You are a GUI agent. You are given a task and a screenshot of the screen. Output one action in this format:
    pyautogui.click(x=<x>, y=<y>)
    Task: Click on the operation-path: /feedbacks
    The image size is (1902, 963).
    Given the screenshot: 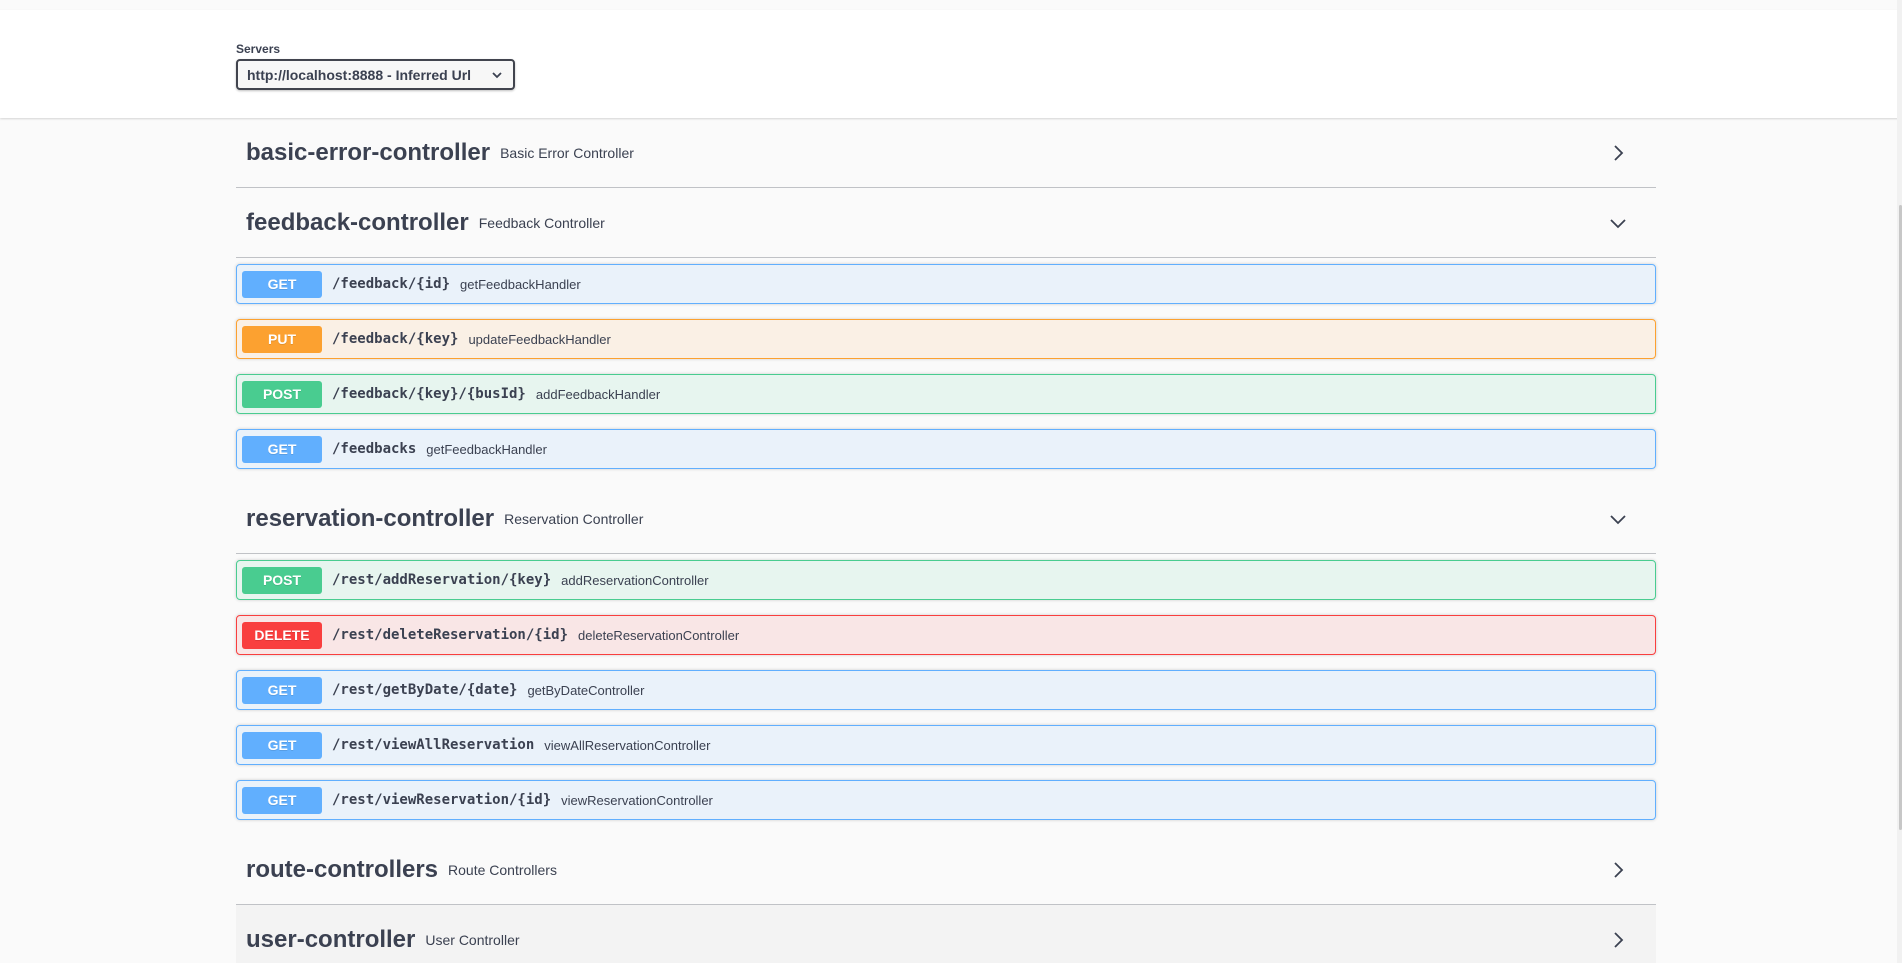 What is the action you would take?
    pyautogui.click(x=374, y=449)
    